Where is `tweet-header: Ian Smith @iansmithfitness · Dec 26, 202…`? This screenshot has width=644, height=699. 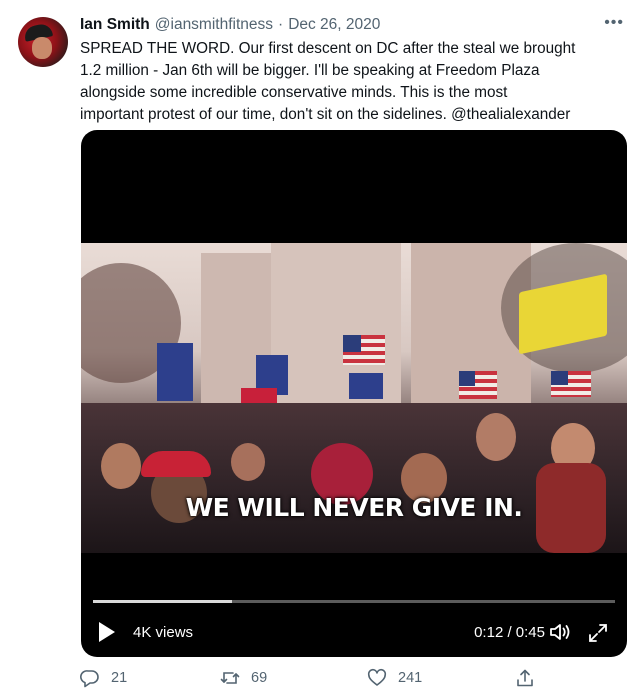
tweet-header: Ian Smith @iansmithfitness · Dec 26, 202… is located at coordinates (352, 26).